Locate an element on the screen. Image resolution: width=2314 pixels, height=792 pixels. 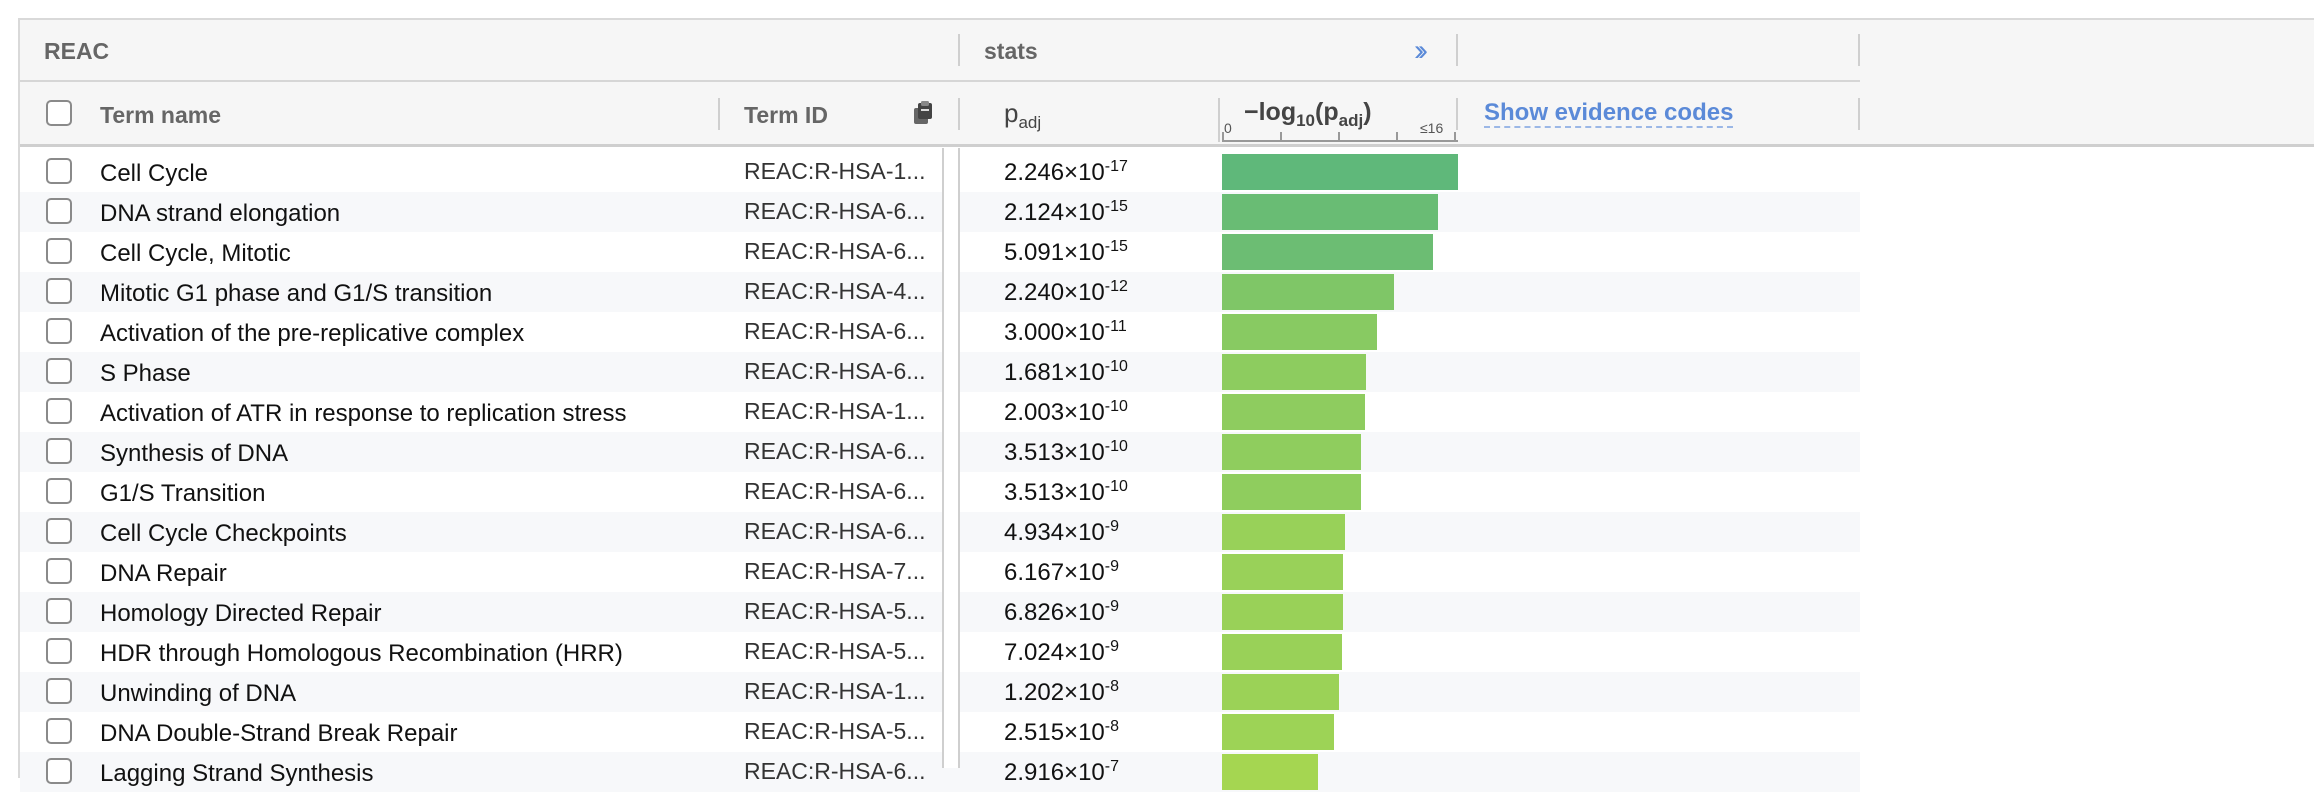
padj-value: 2.240×10-12 is located at coordinates (1066, 292).